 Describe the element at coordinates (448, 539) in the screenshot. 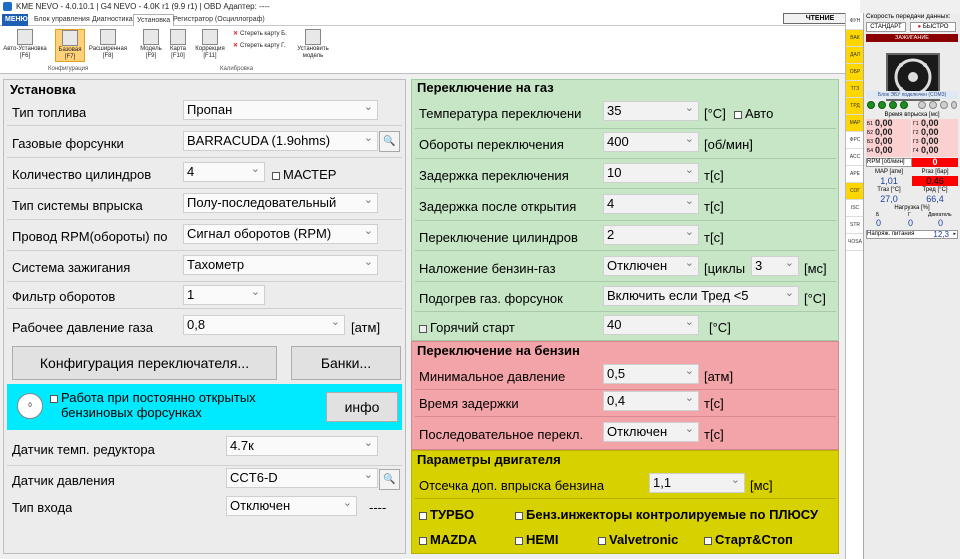

I see `mazda-checkbox: MAZDA` at that location.